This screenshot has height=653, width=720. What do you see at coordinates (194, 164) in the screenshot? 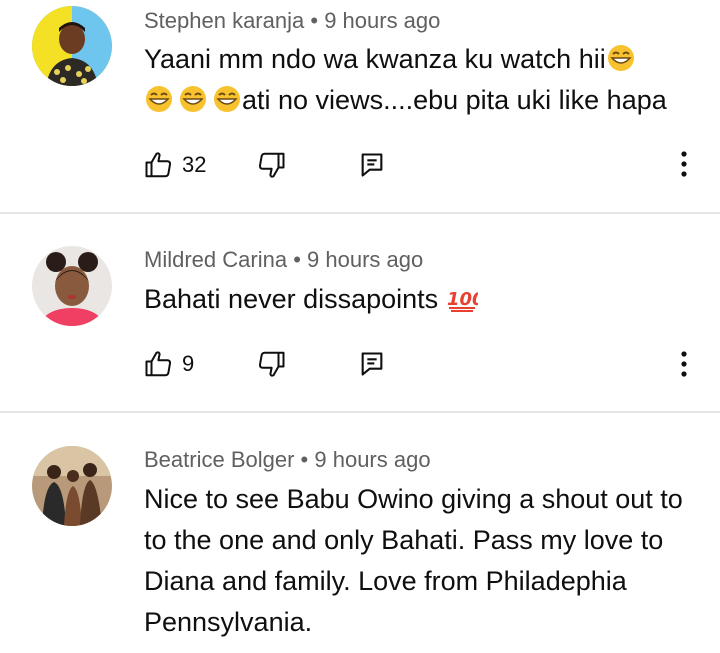
I see `like-count: 32` at bounding box center [194, 164].